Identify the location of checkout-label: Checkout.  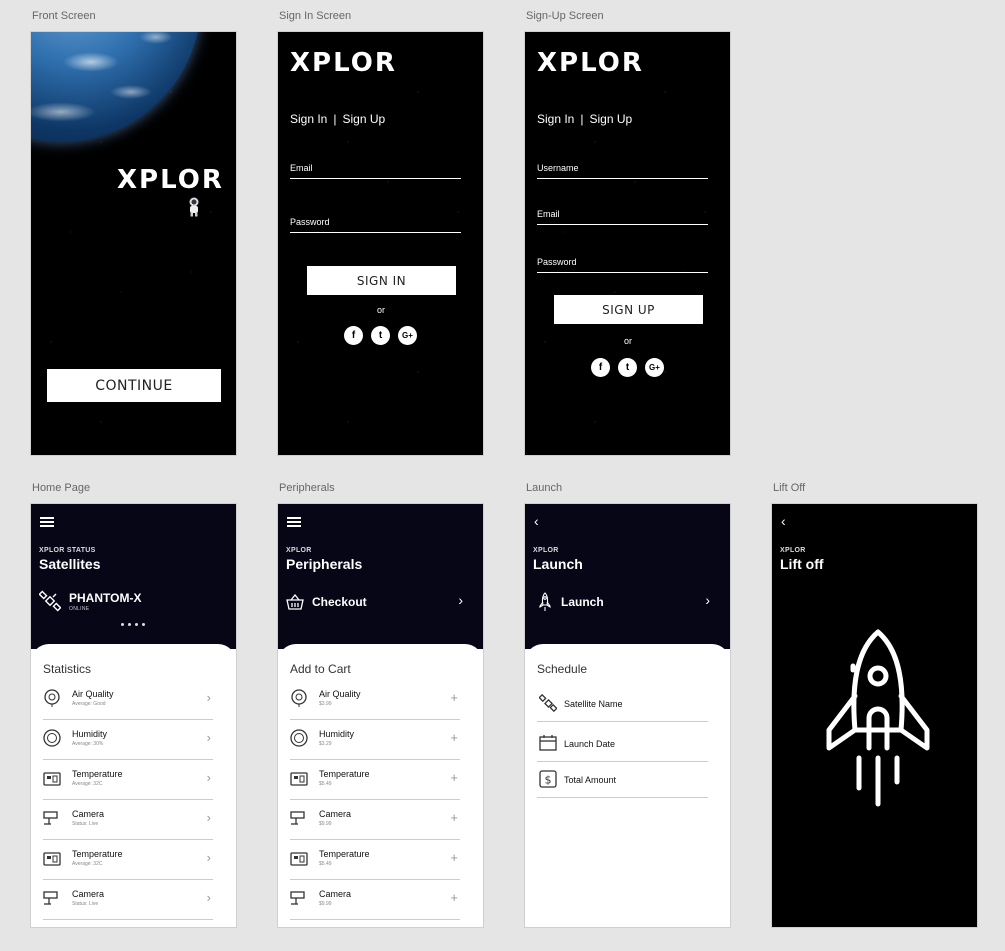
(339, 602).